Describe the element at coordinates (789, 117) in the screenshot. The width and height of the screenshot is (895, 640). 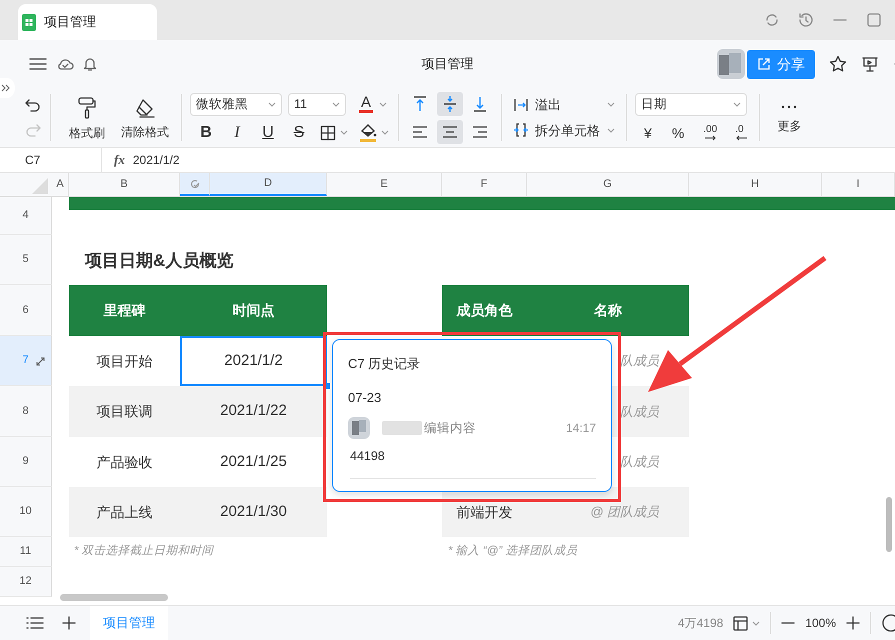
I see `more-button: 更多` at that location.